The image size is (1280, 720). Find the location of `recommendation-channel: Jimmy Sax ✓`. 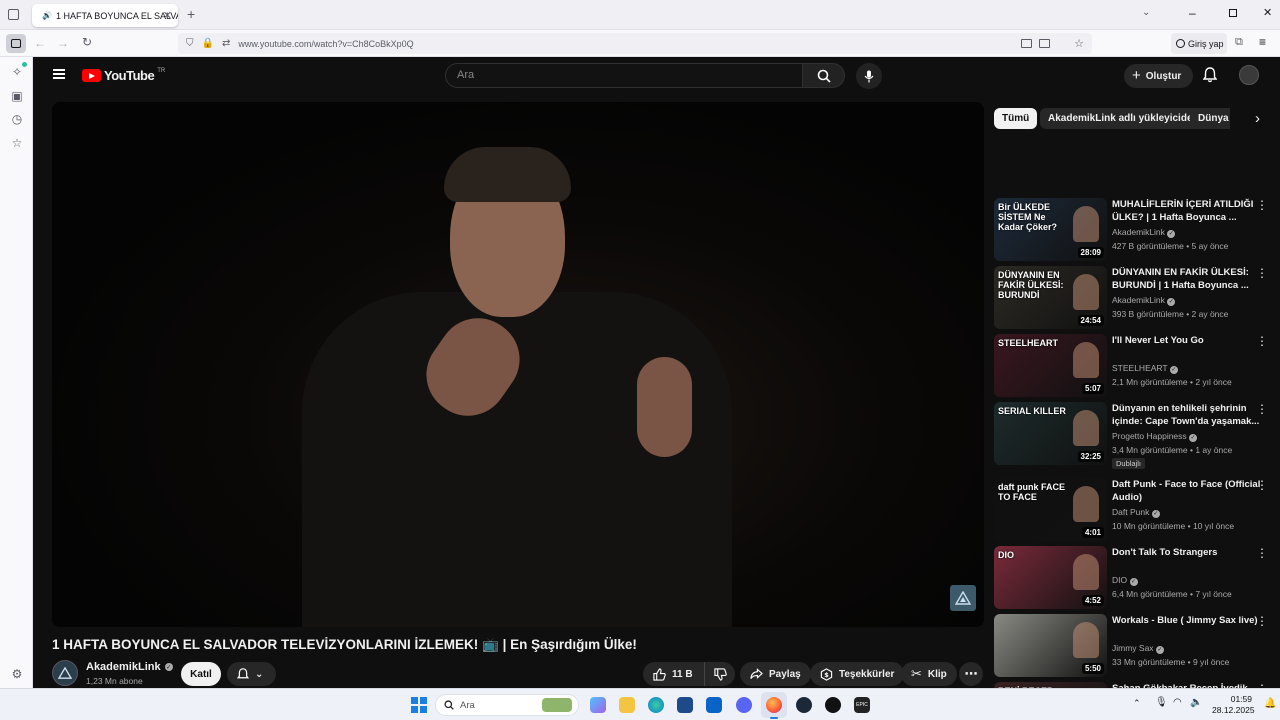

recommendation-channel: Jimmy Sax ✓ is located at coordinates (1138, 648).